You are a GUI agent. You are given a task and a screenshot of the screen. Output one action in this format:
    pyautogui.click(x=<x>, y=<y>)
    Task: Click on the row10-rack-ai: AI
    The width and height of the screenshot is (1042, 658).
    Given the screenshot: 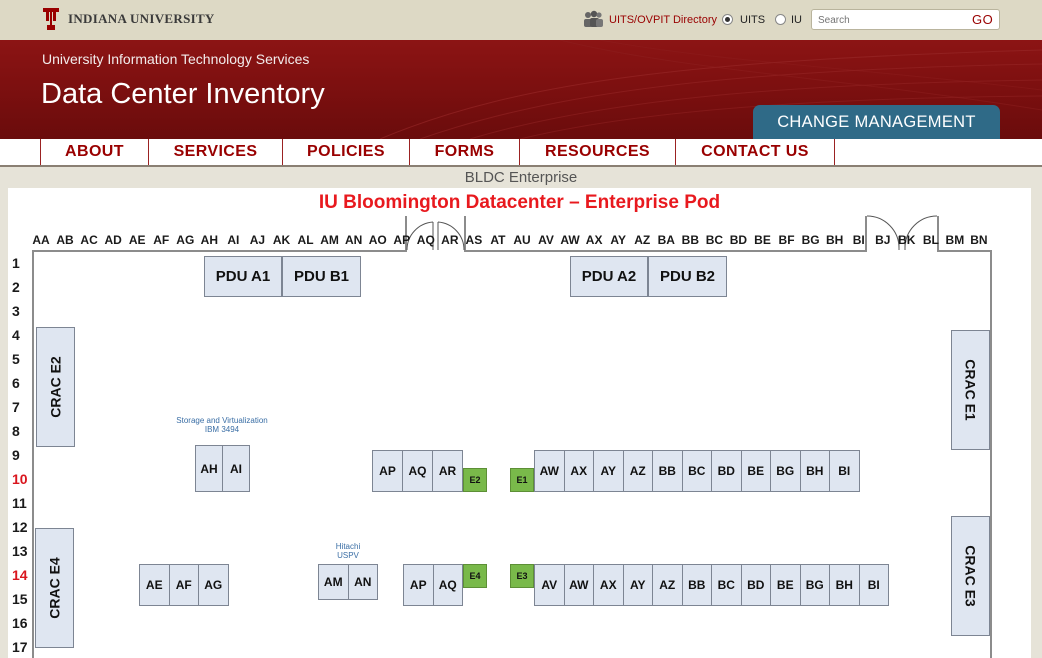 What is the action you would take?
    pyautogui.click(x=236, y=468)
    